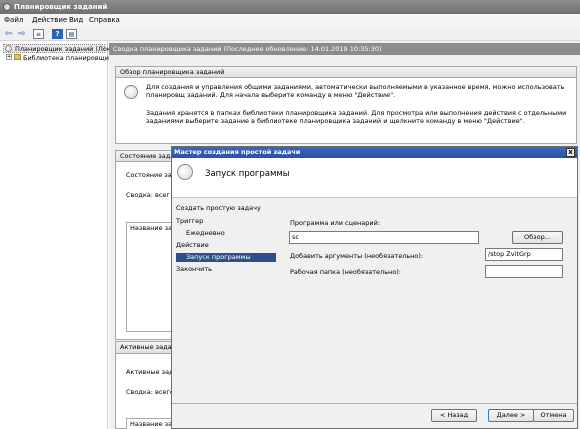 This screenshot has width=580, height=429. I want to click on window-title-bar: Планировщик заданий, so click(290, 7).